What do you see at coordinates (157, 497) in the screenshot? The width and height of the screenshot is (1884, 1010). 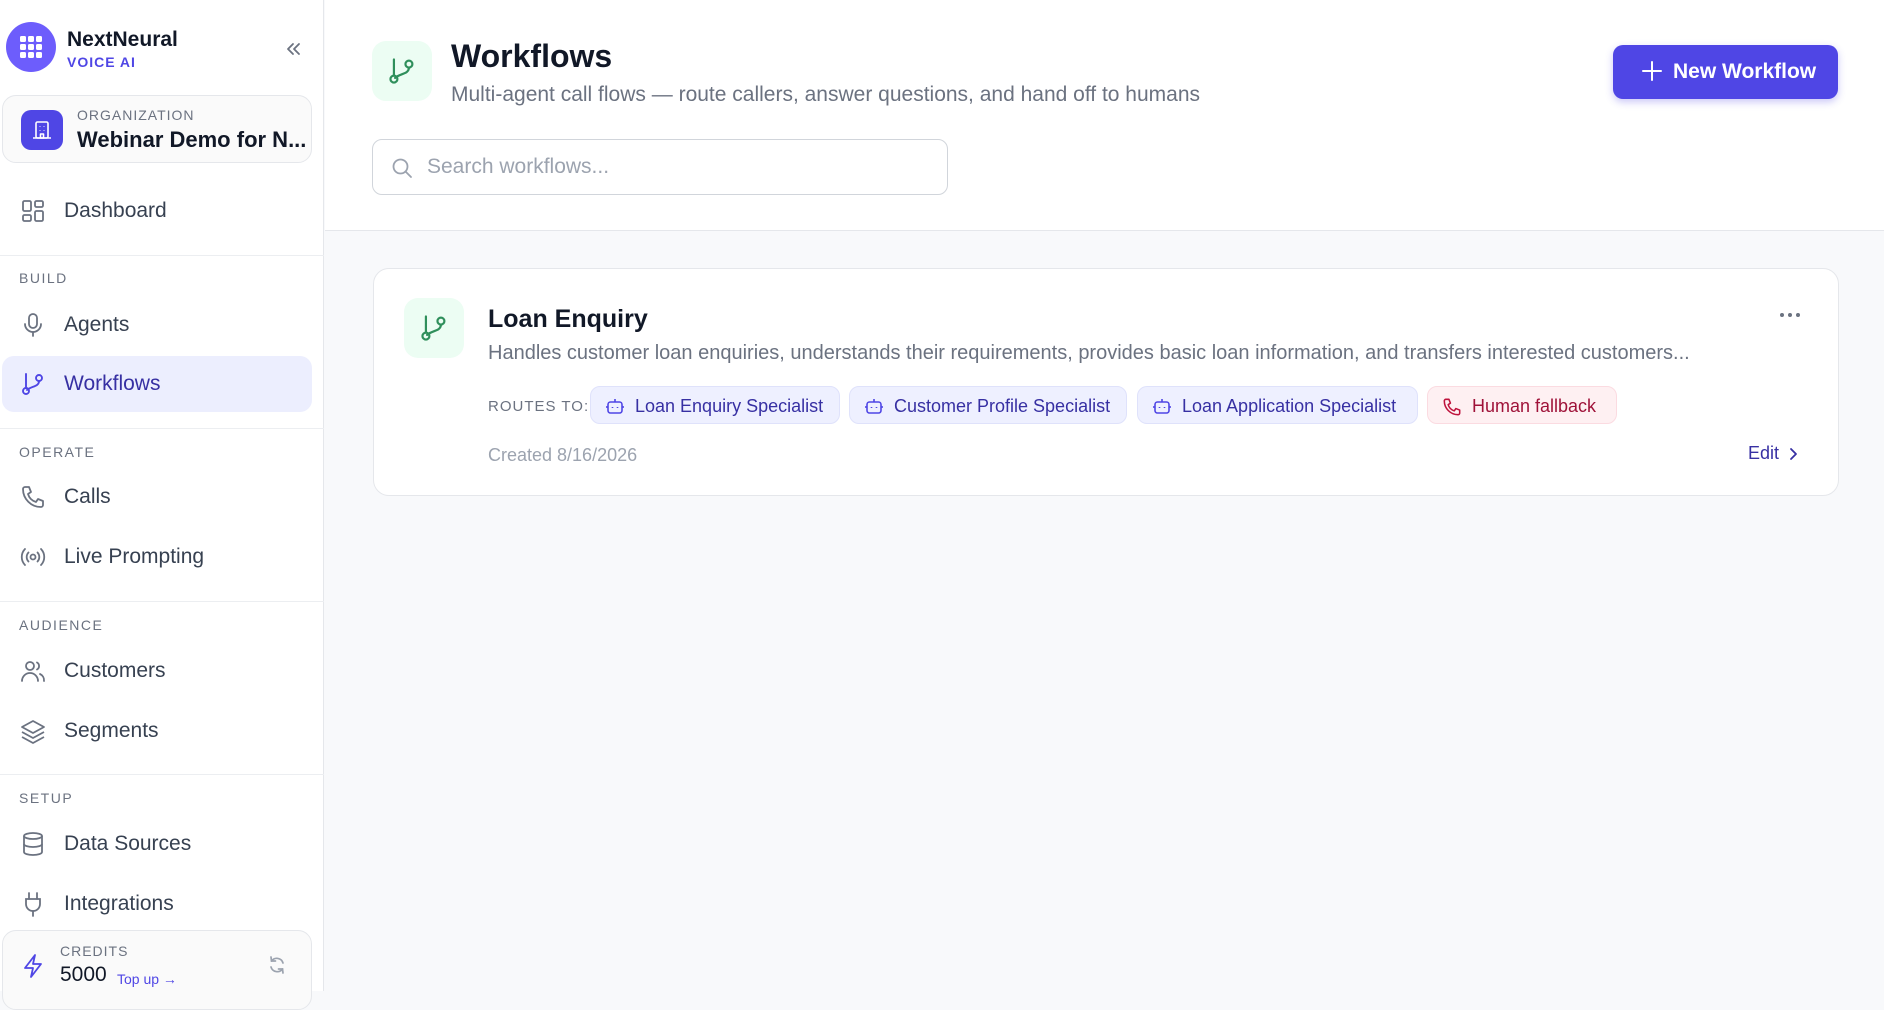 I see `sidebar-item-calls: Calls` at bounding box center [157, 497].